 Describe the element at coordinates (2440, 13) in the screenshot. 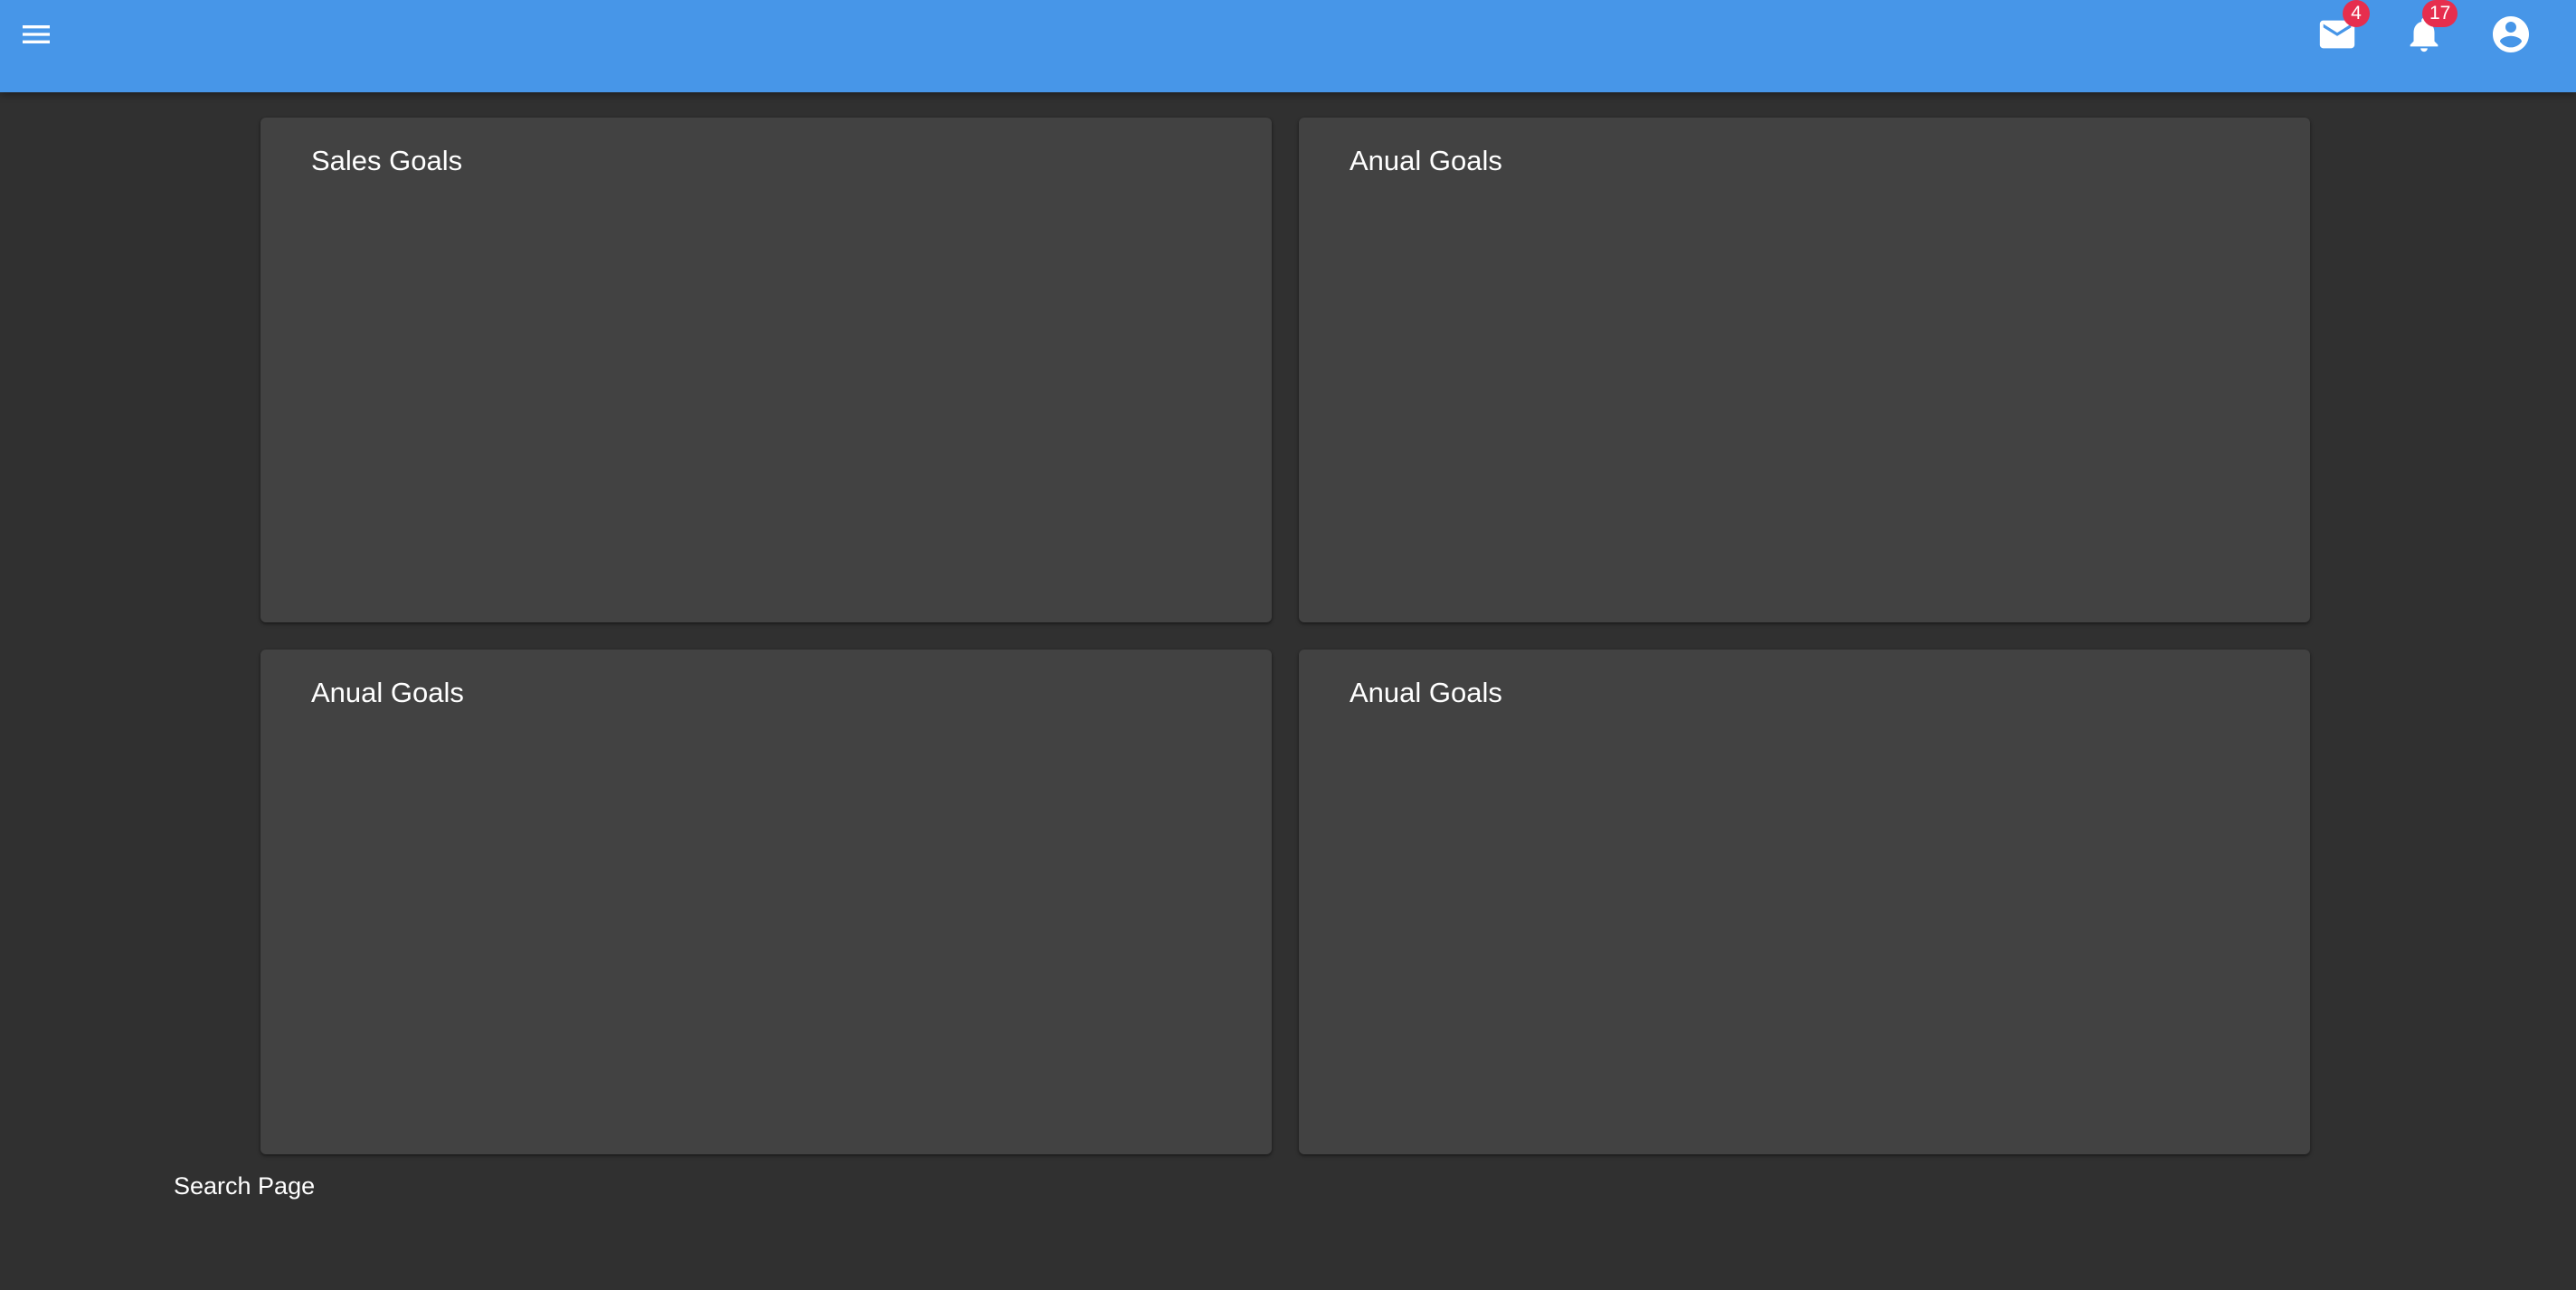

I see `notifications-badge: 17` at that location.